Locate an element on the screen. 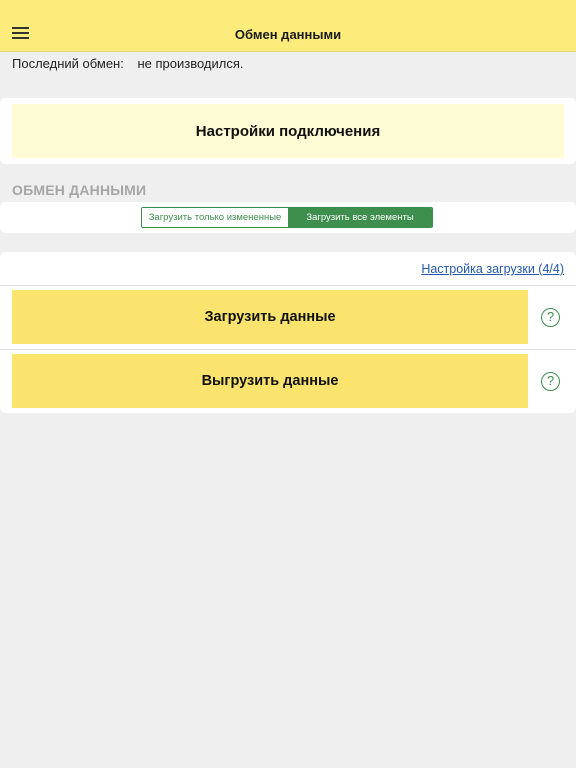 Image resolution: width=576 pixels, height=768 pixels. download-data-button: Загрузить данные is located at coordinates (270, 317).